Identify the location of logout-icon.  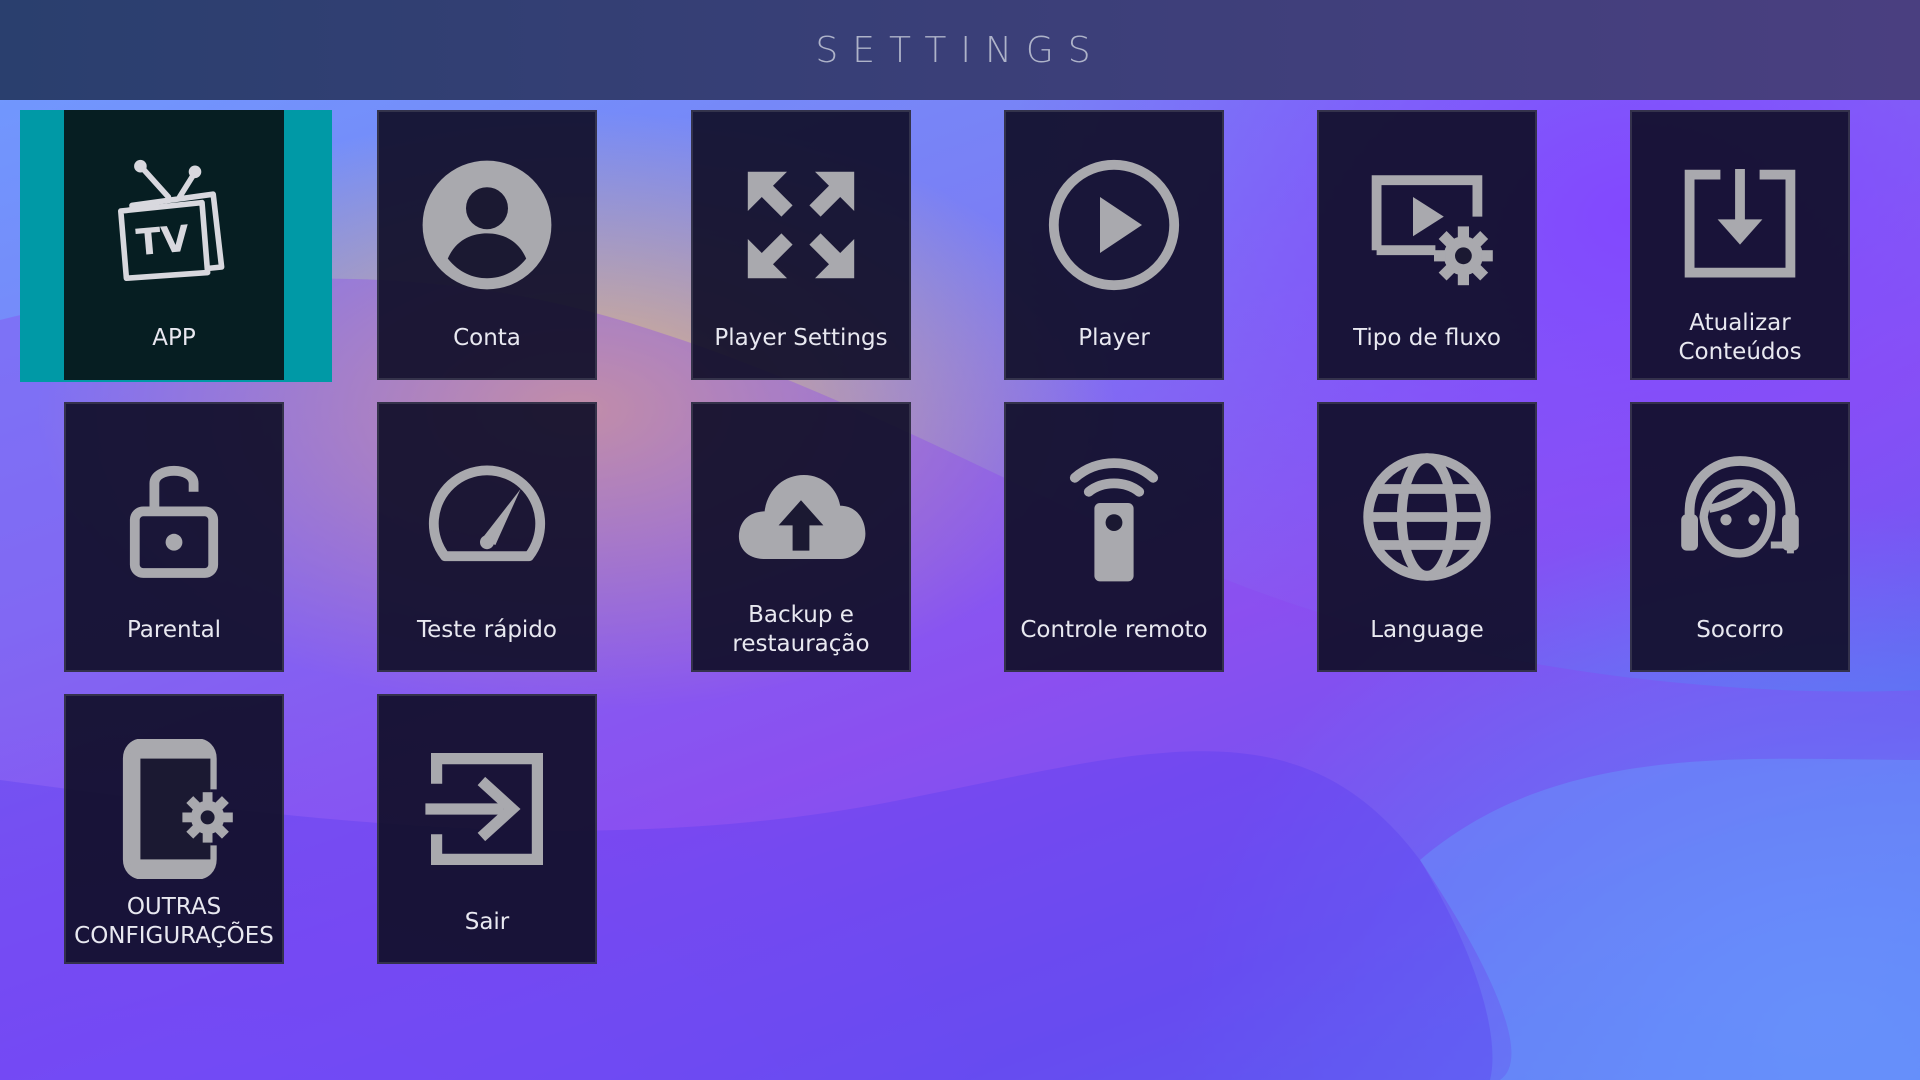
(487, 809).